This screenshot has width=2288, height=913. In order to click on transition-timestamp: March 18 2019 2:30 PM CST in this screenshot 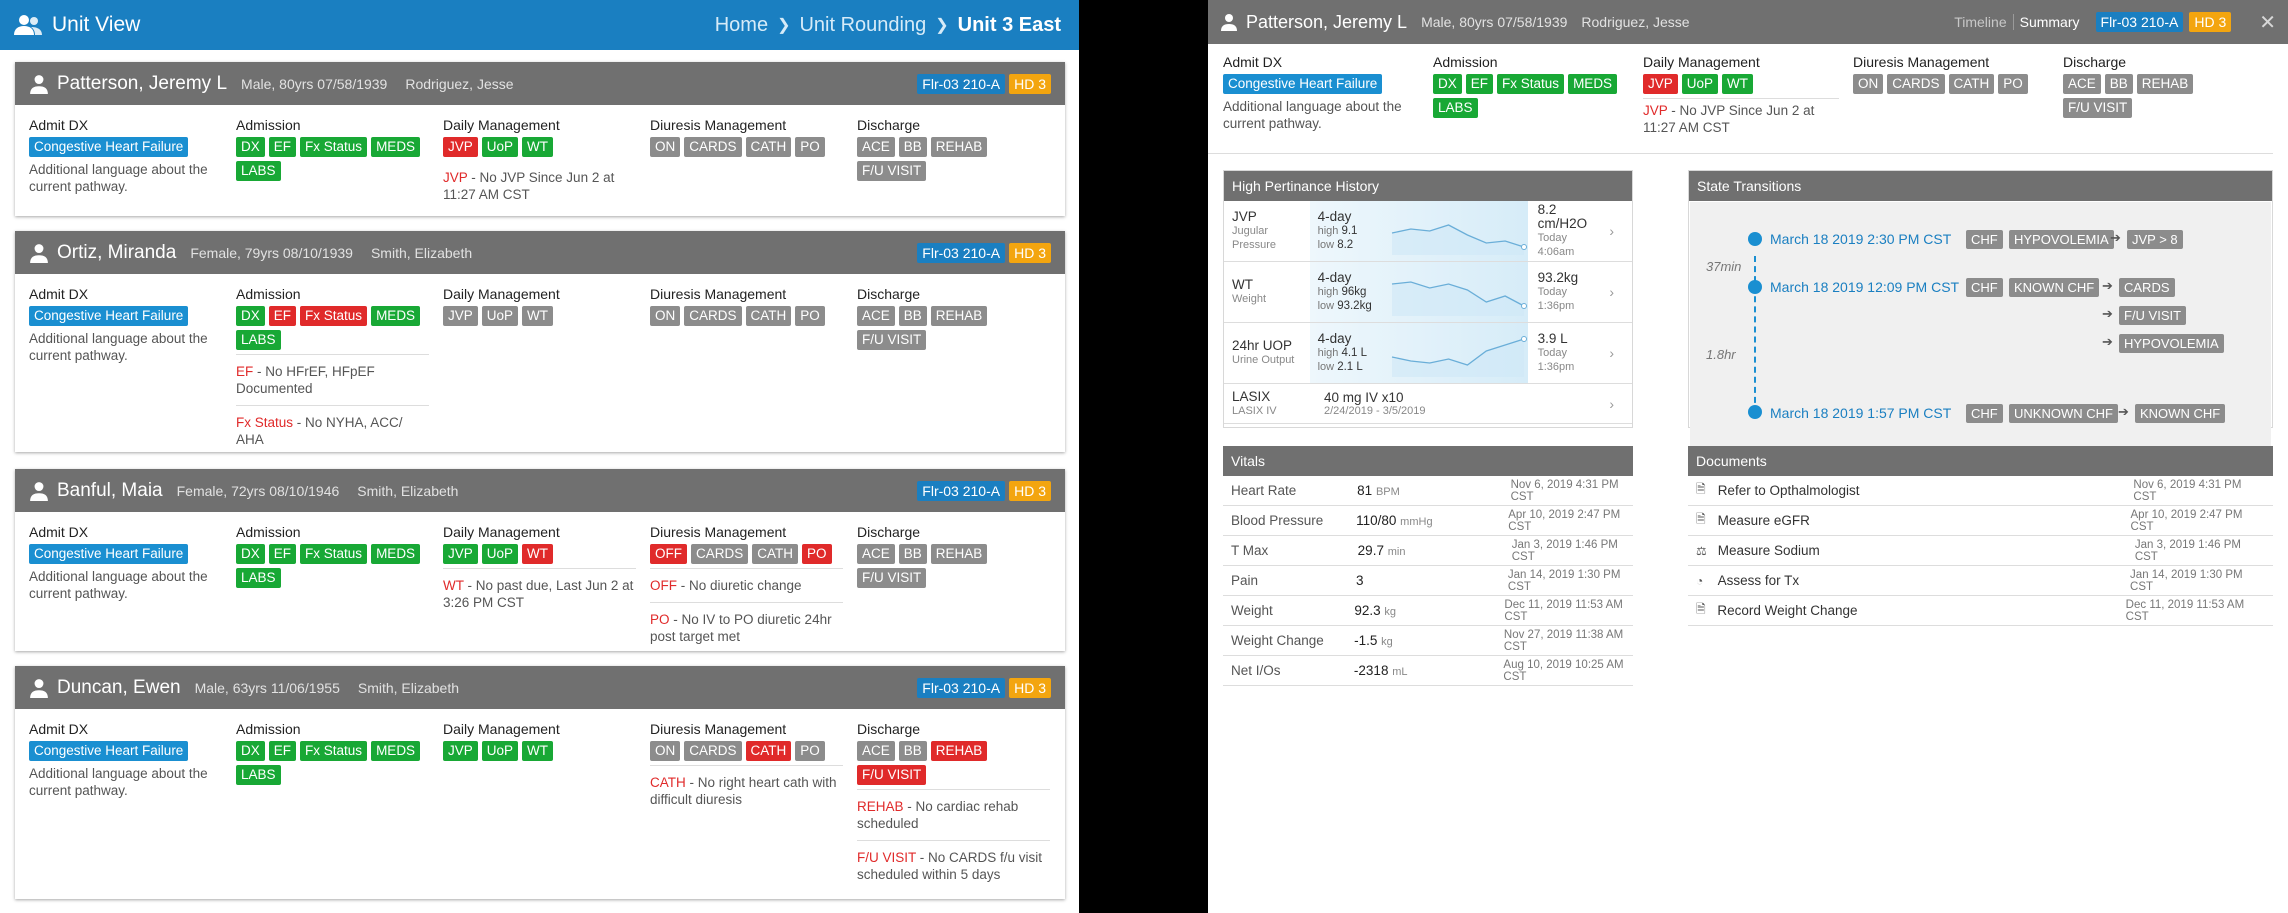, I will do `click(1860, 239)`.